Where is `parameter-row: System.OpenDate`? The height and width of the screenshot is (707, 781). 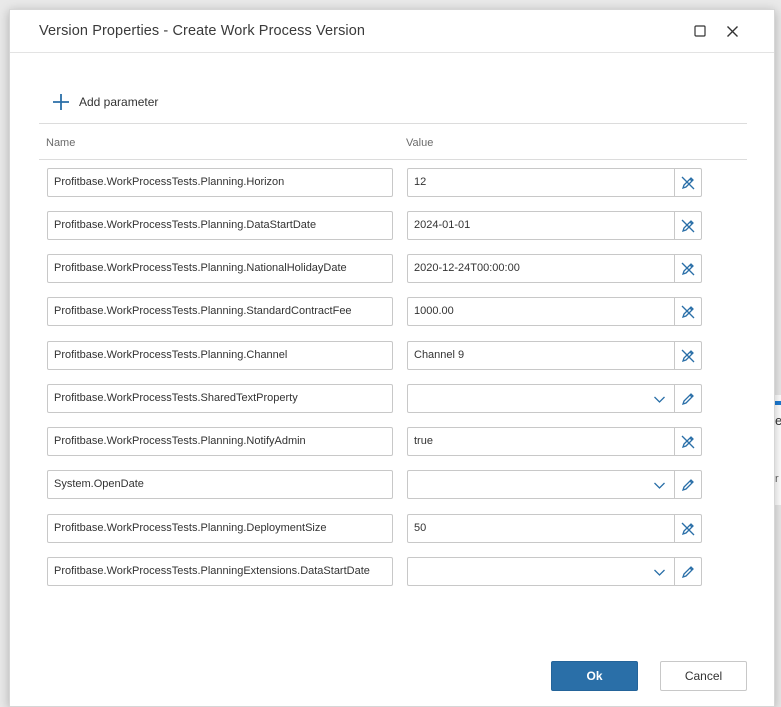 parameter-row: System.OpenDate is located at coordinates (375, 484).